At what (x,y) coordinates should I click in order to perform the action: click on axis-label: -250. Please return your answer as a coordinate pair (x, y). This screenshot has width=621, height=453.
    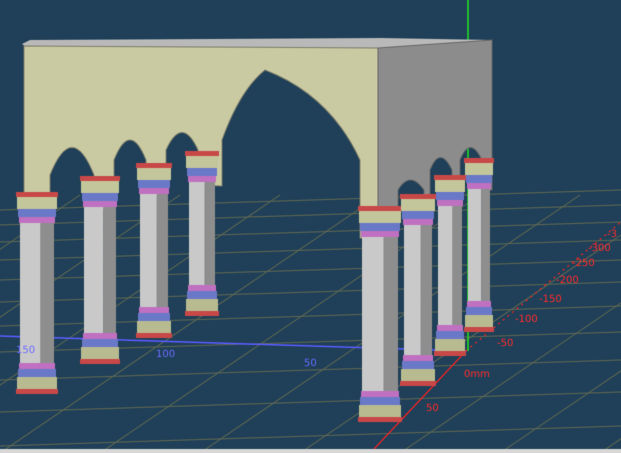
    Looking at the image, I should click on (583, 263).